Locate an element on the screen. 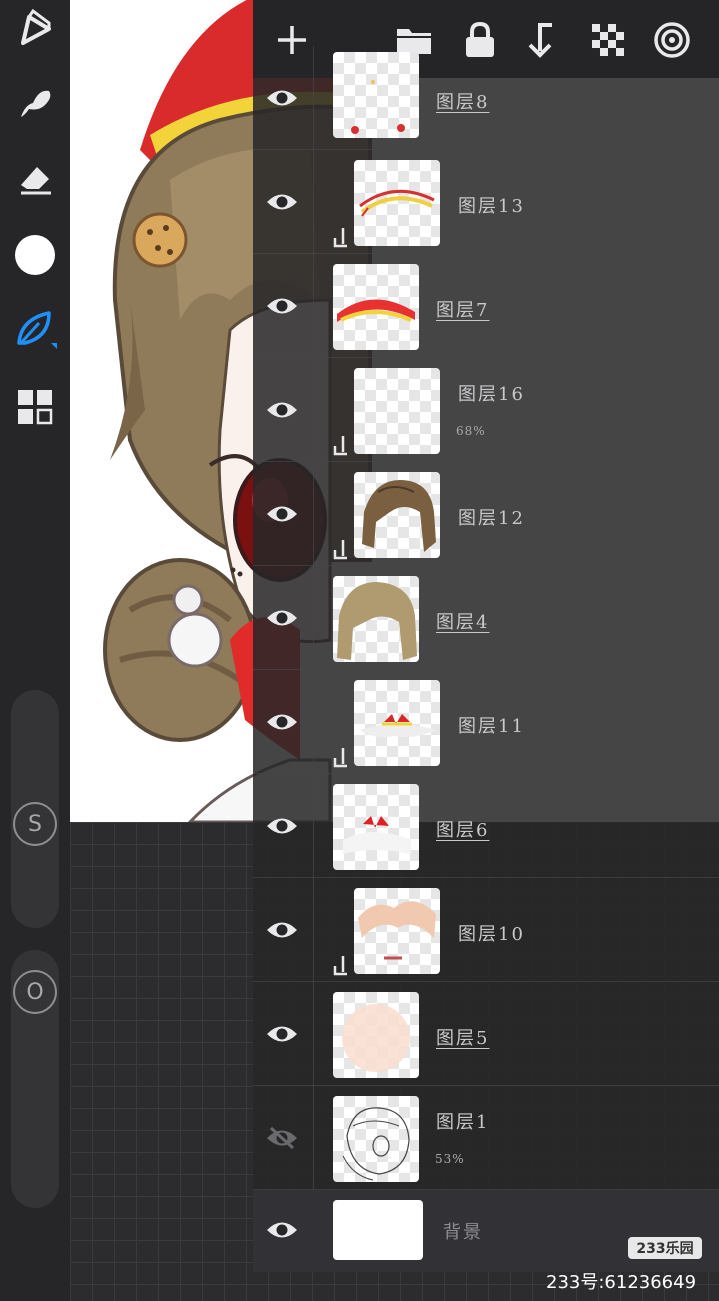 This screenshot has height=1301, width=719. watermark-id: 233号:61236649 is located at coordinates (621, 1282).